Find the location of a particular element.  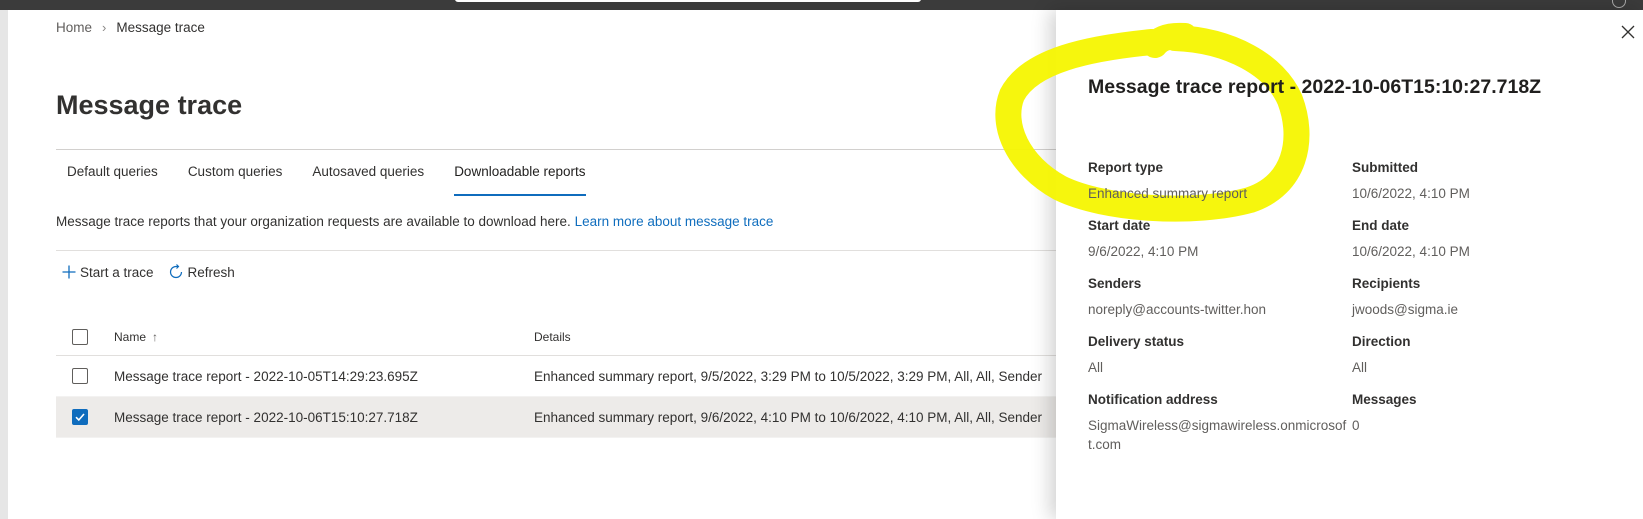

plus-icon is located at coordinates (69, 272).